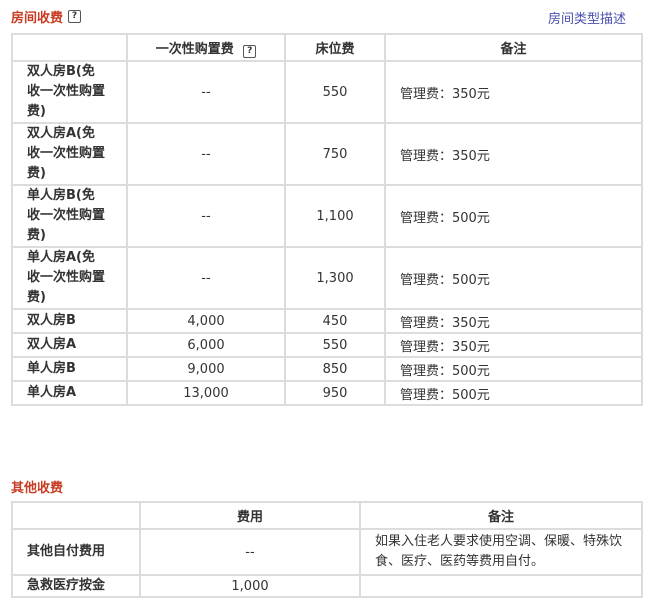 This screenshot has width=652, height=608. Describe the element at coordinates (37, 488) in the screenshot. I see `other-fees-title: 其他收费` at that location.